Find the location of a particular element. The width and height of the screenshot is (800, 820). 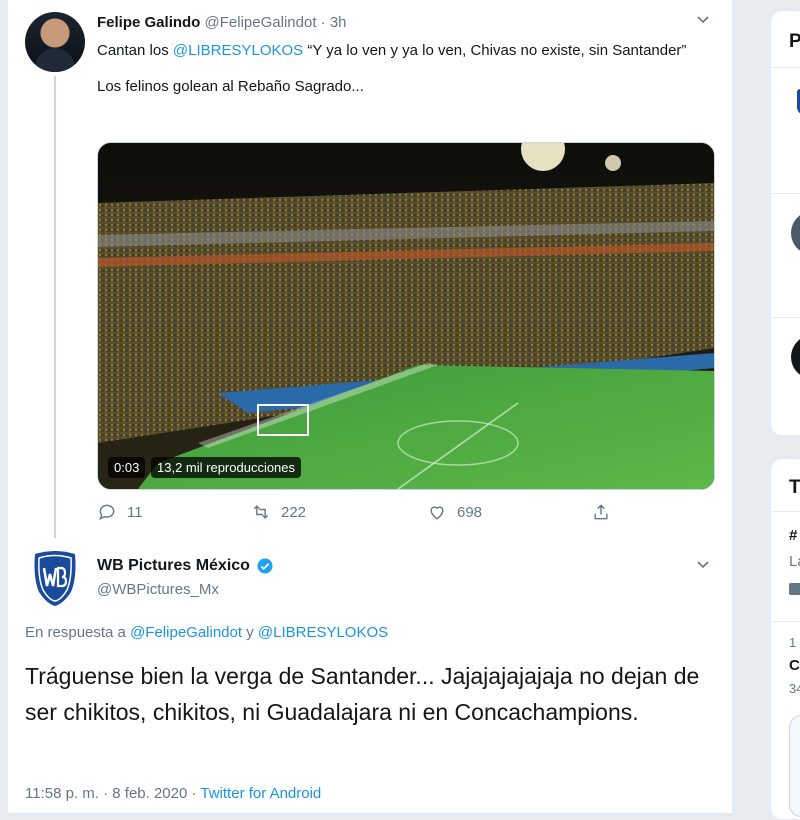

video-view-count: 13,2 mil reproducciones is located at coordinates (226, 467).